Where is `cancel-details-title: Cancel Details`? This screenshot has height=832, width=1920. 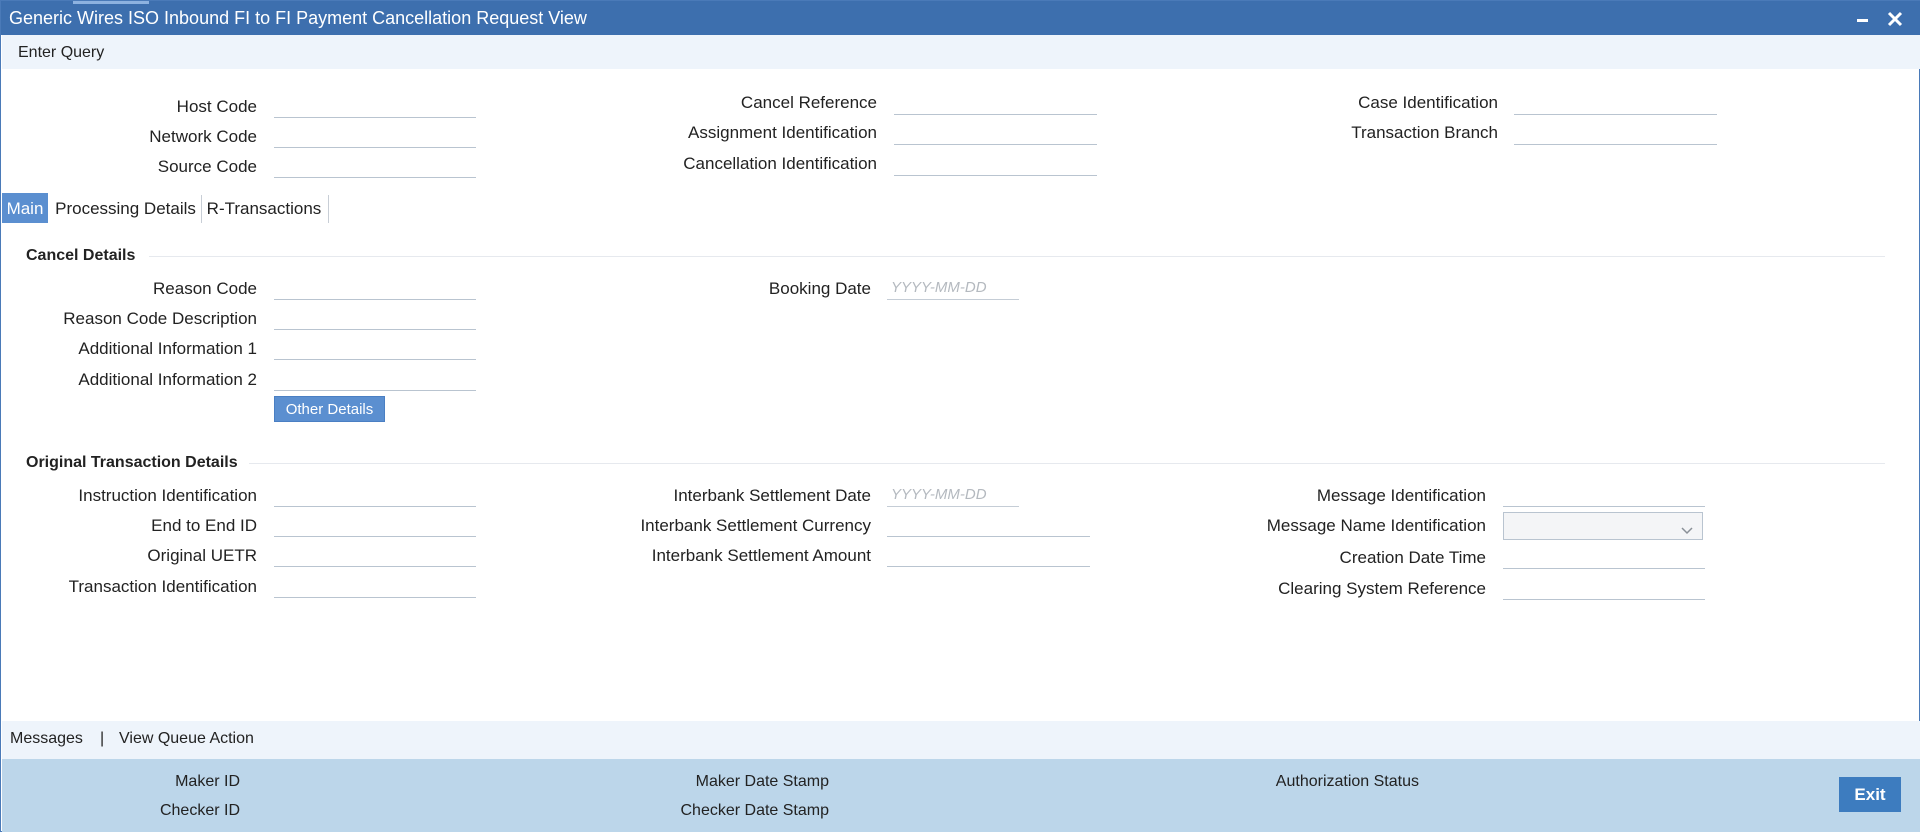
cancel-details-title: Cancel Details is located at coordinates (81, 255).